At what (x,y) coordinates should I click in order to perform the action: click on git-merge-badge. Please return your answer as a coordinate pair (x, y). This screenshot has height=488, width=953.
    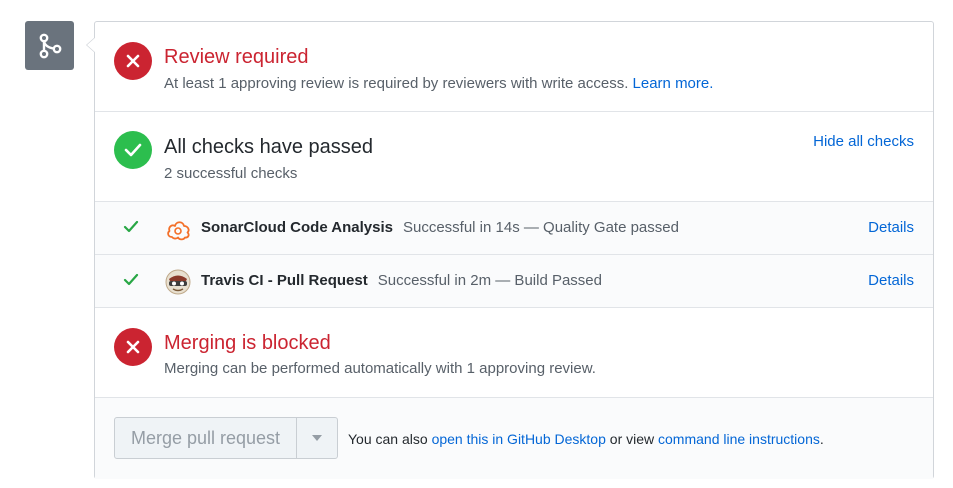
    Looking at the image, I should click on (49, 45).